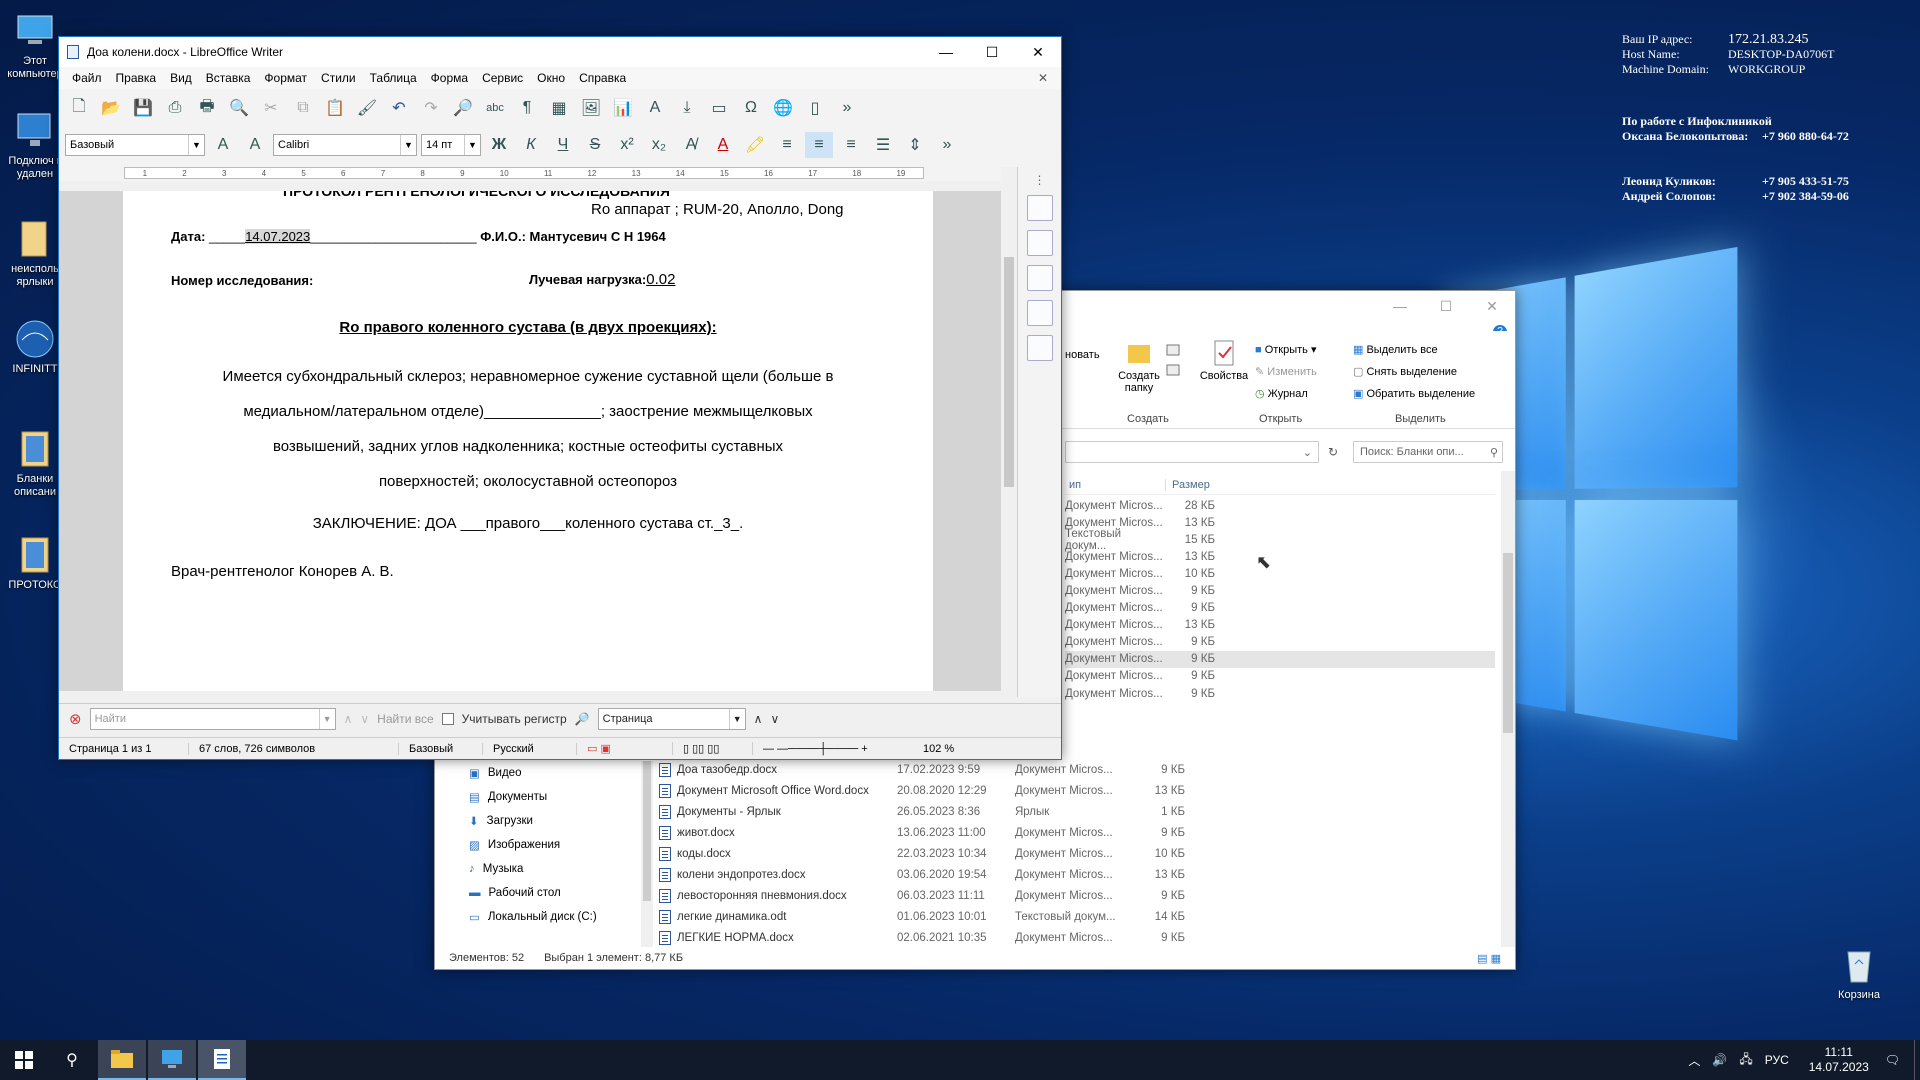  What do you see at coordinates (551, 78) in the screenshot?
I see `menu-item: Окно` at bounding box center [551, 78].